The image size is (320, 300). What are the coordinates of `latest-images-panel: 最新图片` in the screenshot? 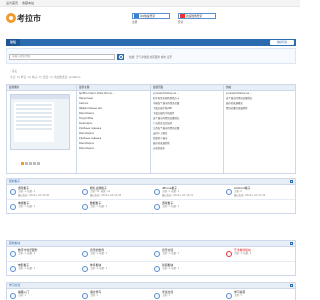 It's located at (42, 129).